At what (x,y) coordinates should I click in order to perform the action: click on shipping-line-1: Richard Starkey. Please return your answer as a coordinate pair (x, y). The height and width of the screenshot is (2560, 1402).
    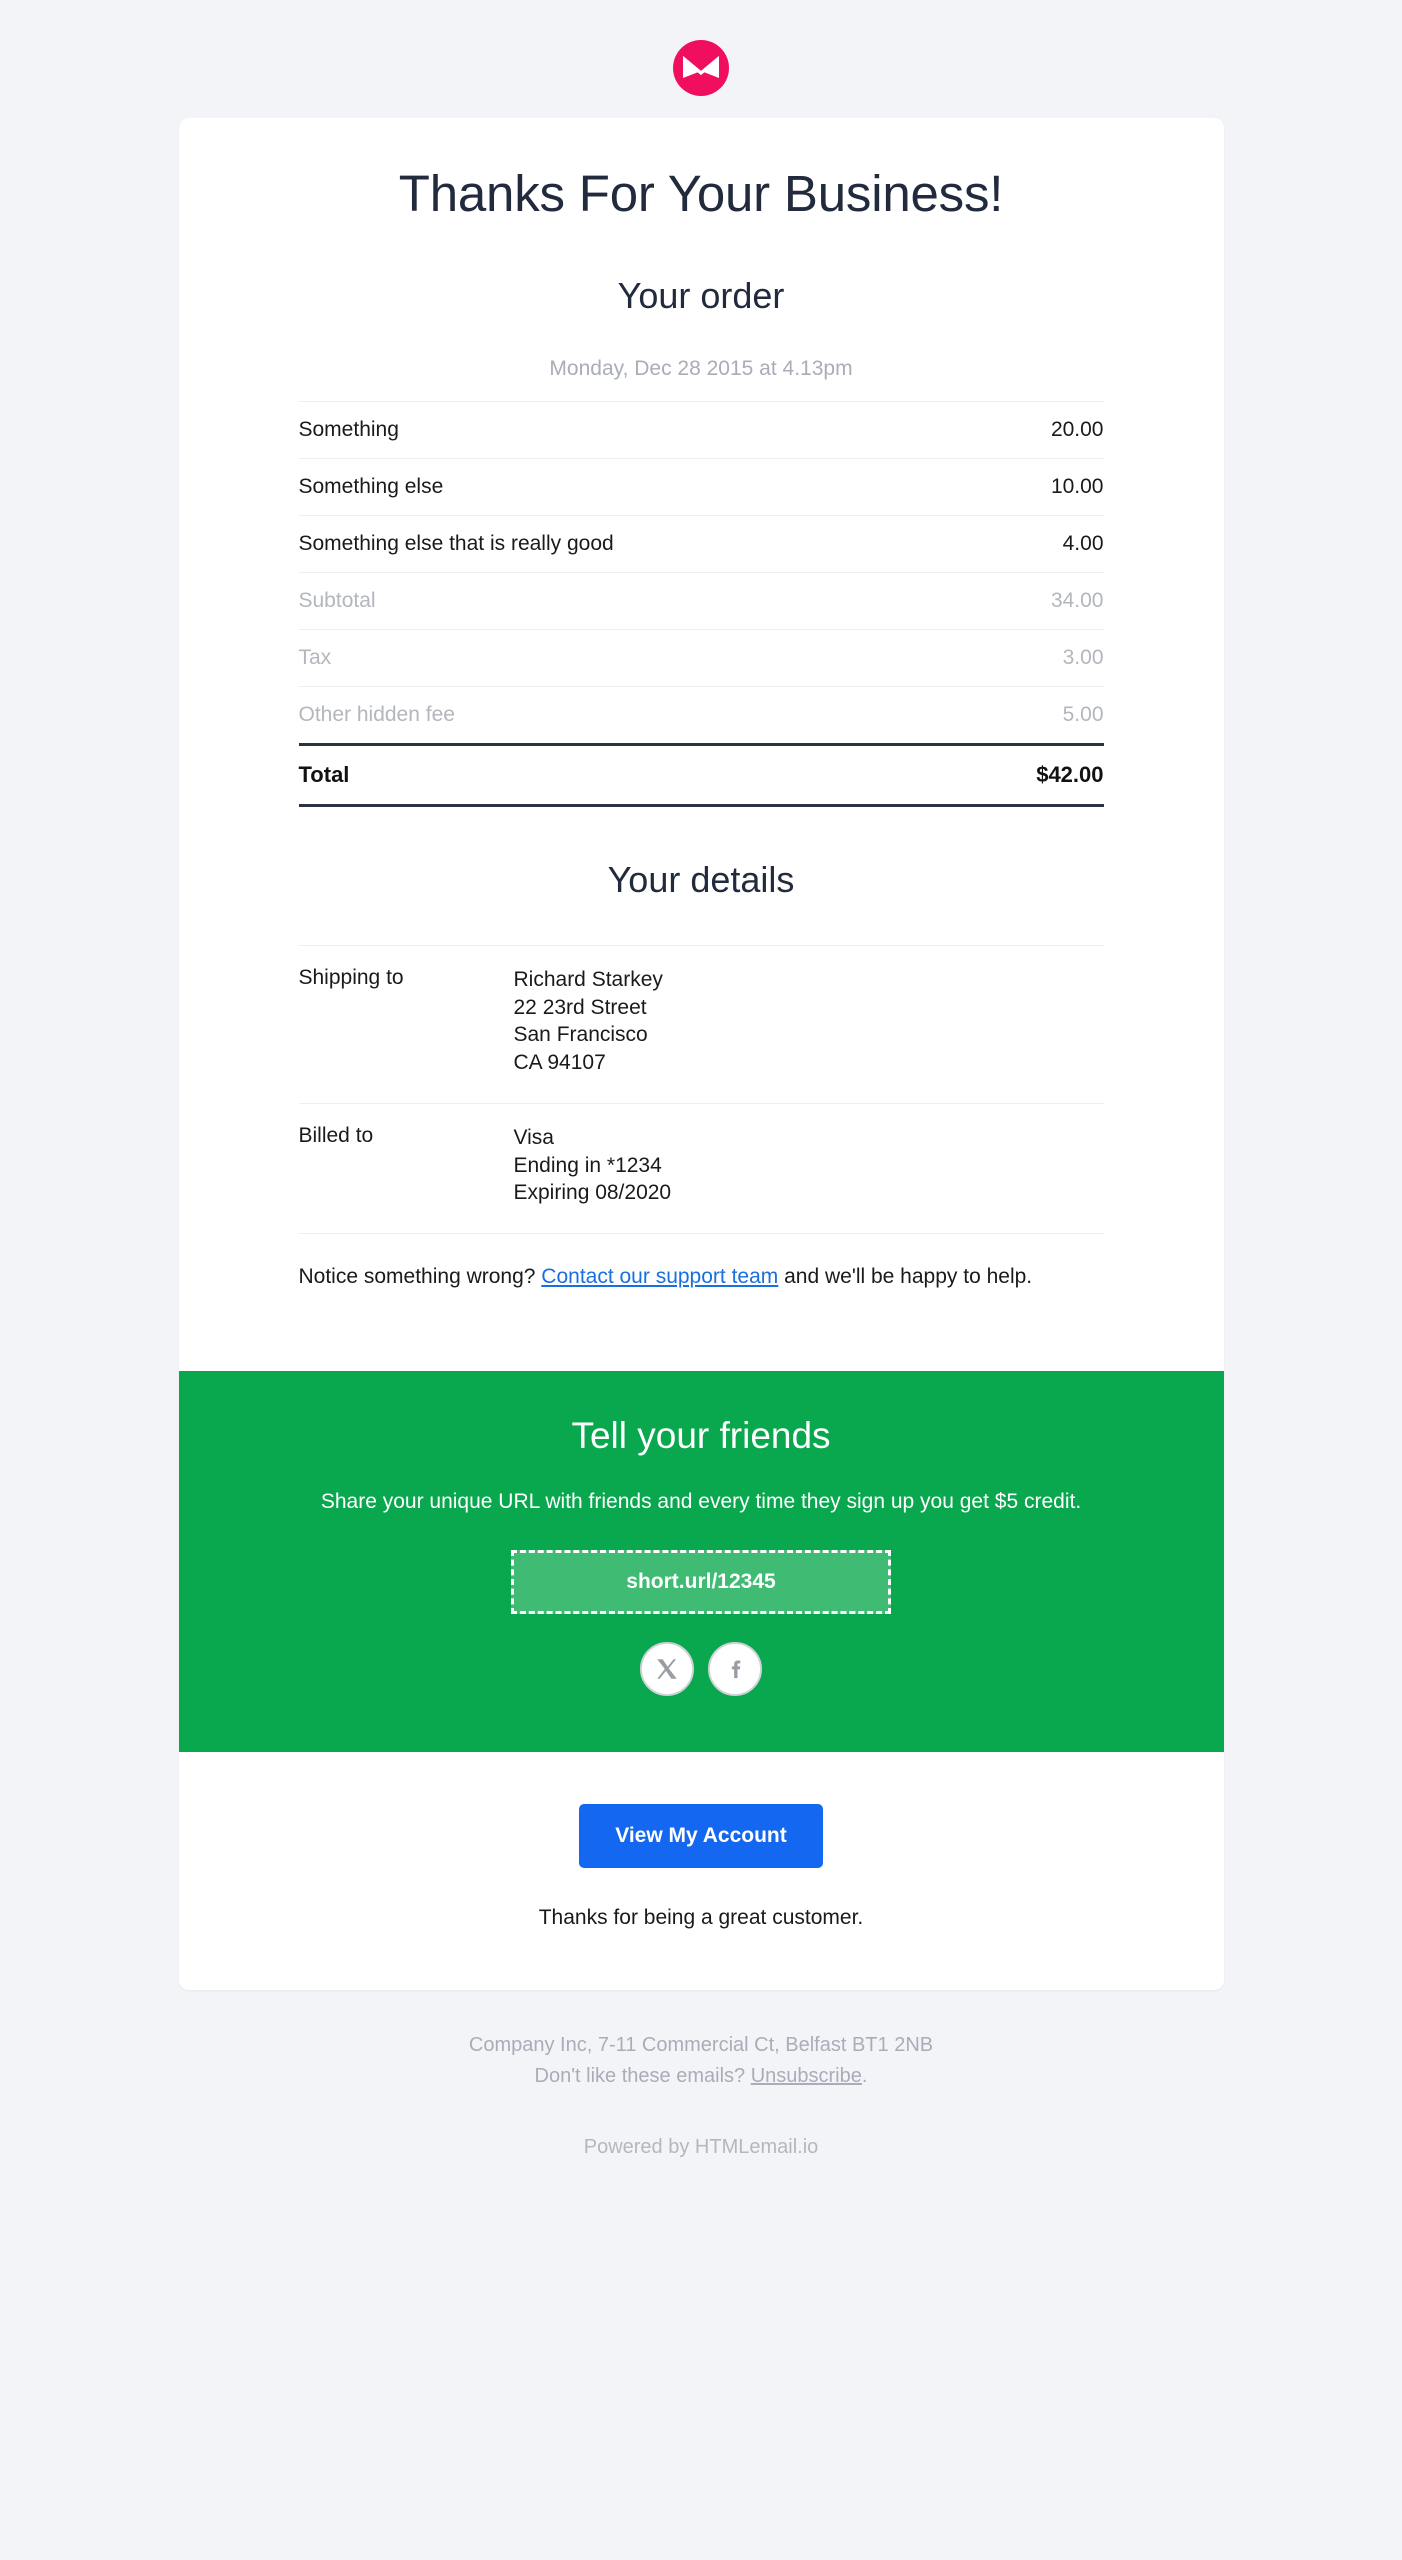
    Looking at the image, I should click on (588, 979).